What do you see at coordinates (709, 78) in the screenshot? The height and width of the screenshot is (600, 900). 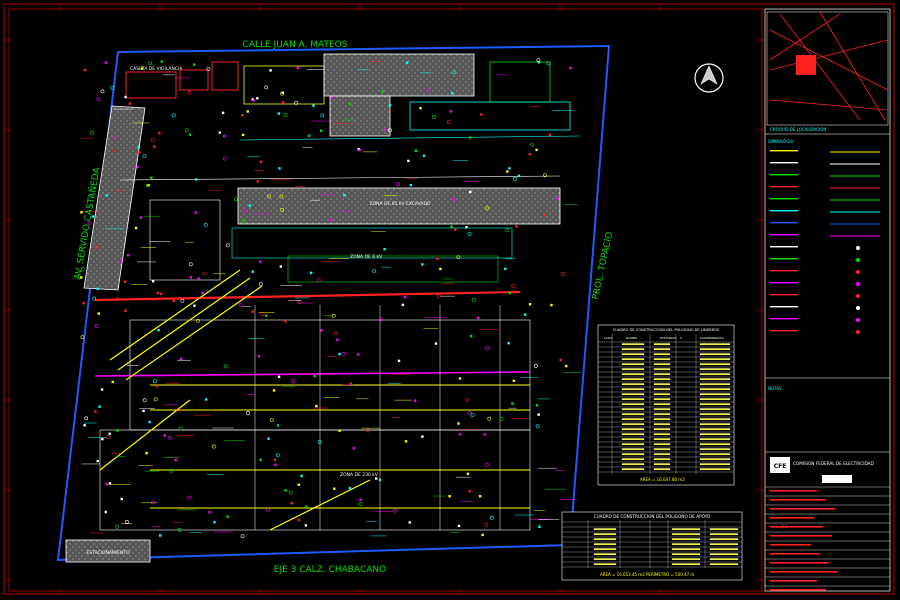 I see `north-arrow-icon` at bounding box center [709, 78].